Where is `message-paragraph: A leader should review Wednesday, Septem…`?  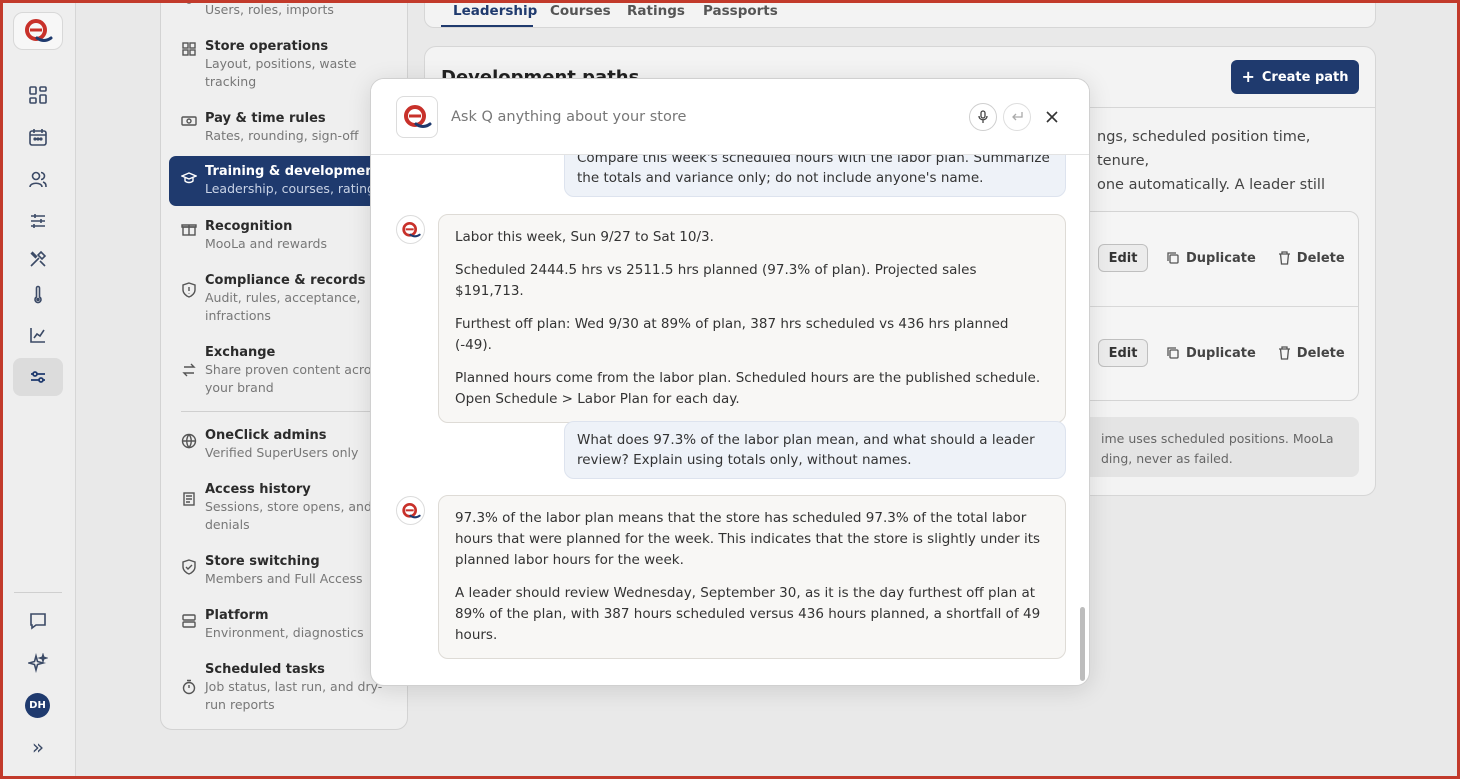
message-paragraph: A leader should review Wednesday, Septem… is located at coordinates (748, 614).